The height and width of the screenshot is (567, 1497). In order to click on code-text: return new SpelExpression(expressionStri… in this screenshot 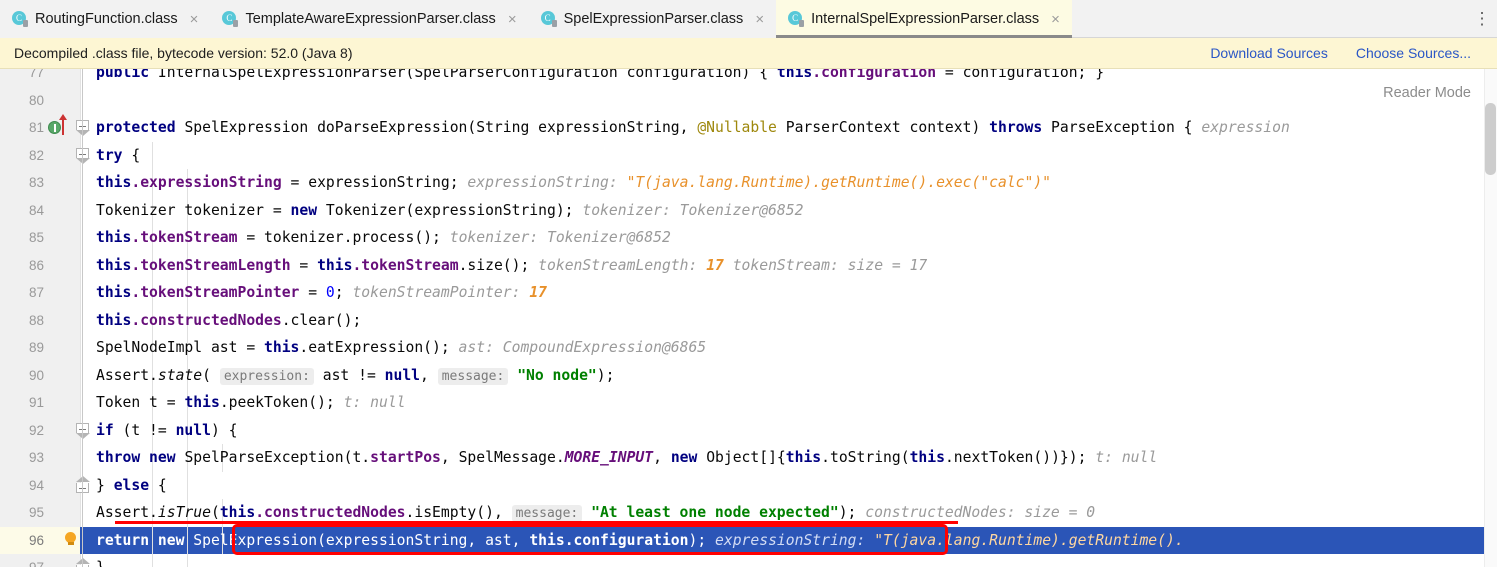, I will do `click(640, 541)`.